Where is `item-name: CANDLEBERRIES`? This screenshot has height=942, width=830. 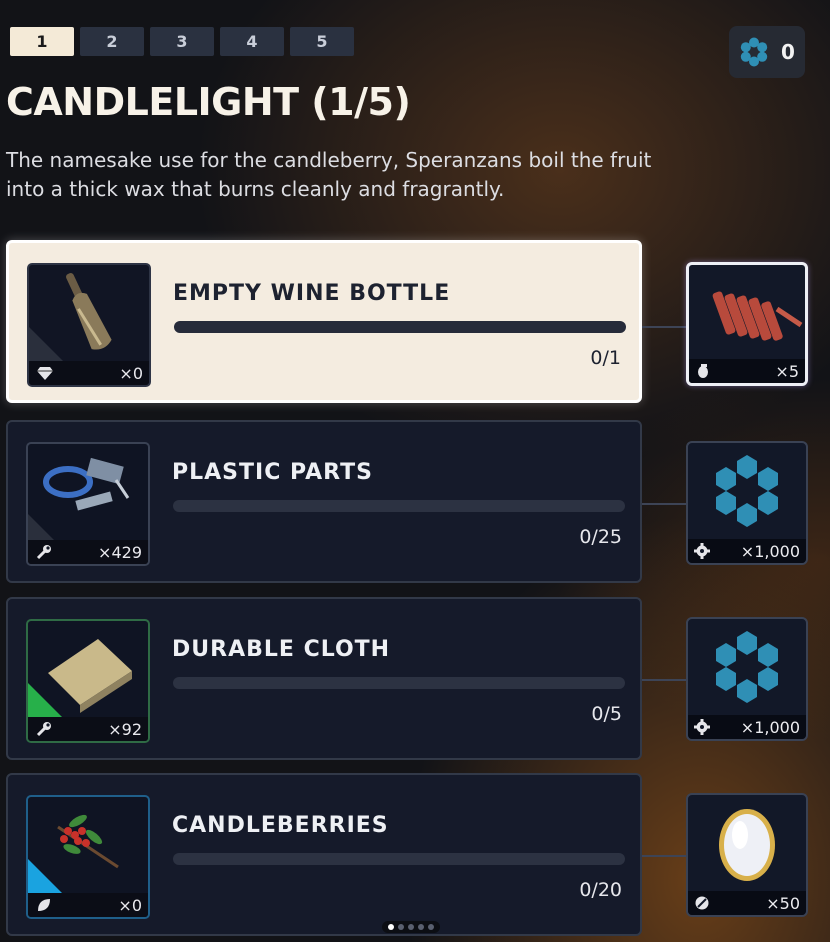 item-name: CANDLEBERRIES is located at coordinates (280, 825).